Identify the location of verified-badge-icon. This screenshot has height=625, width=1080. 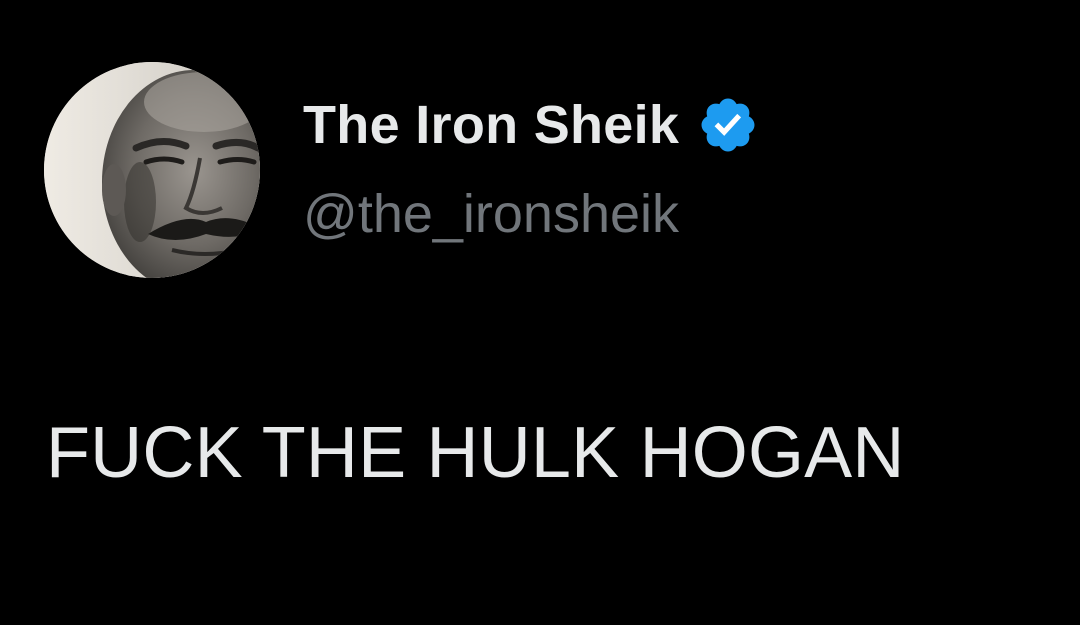
(728, 125).